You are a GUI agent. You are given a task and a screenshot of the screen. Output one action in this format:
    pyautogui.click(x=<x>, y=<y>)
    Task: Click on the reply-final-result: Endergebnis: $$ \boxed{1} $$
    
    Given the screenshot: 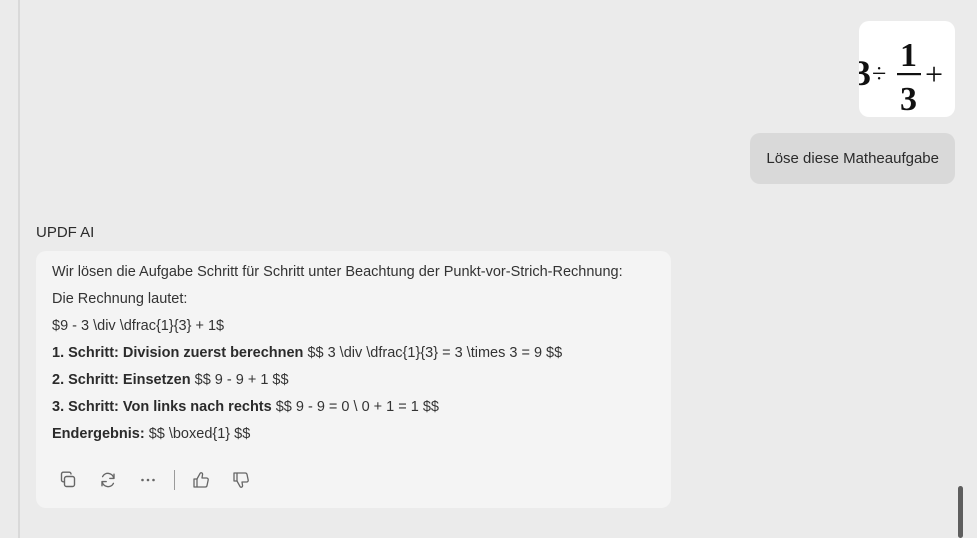 What is the action you would take?
    pyautogui.click(x=358, y=436)
    